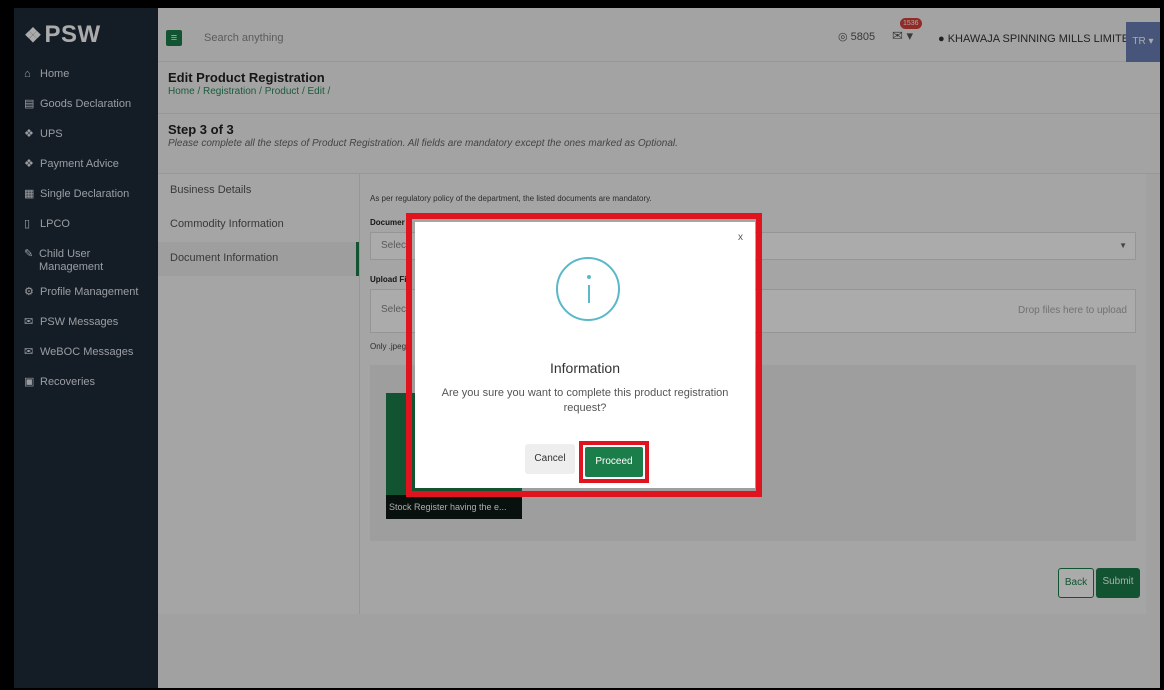 The image size is (1164, 690). Describe the element at coordinates (550, 459) in the screenshot. I see `cancel-button: Cancel` at that location.